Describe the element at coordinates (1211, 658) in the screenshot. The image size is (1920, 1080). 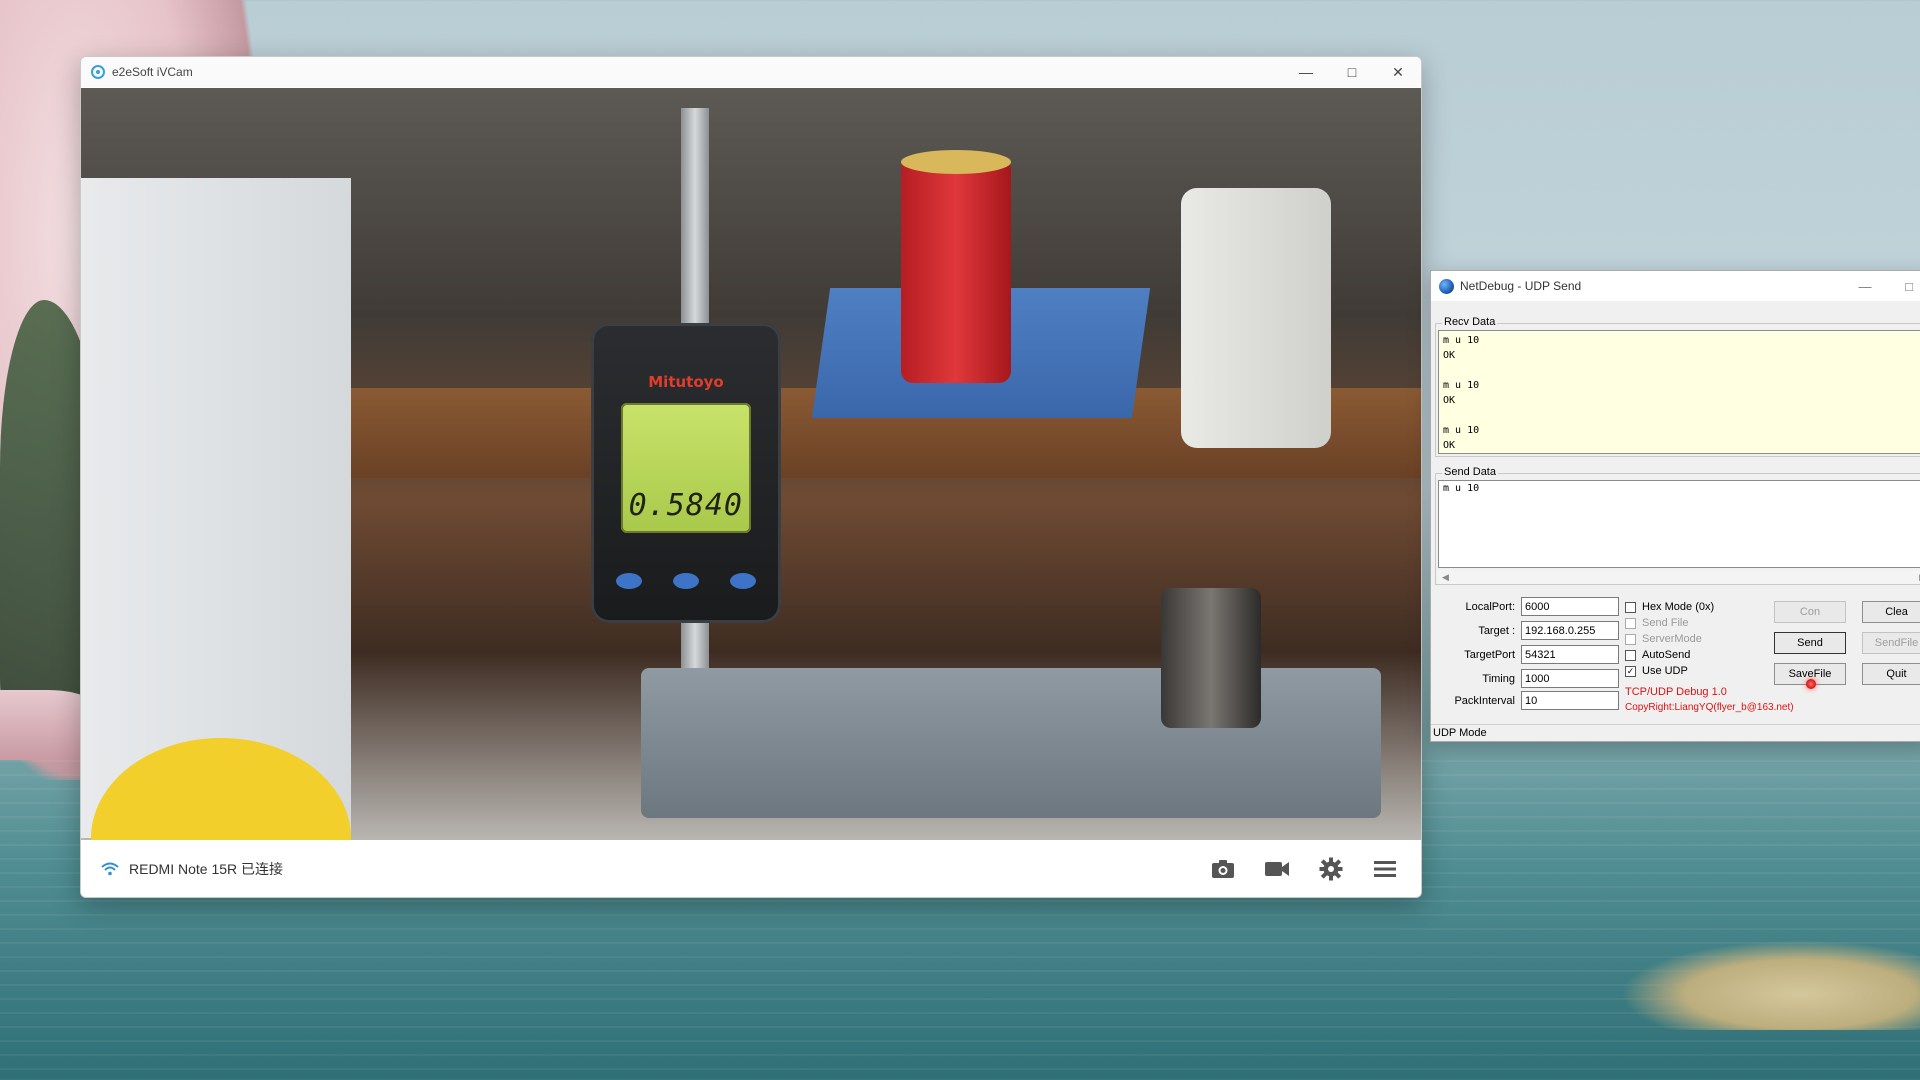
I see `preview-cylinder` at that location.